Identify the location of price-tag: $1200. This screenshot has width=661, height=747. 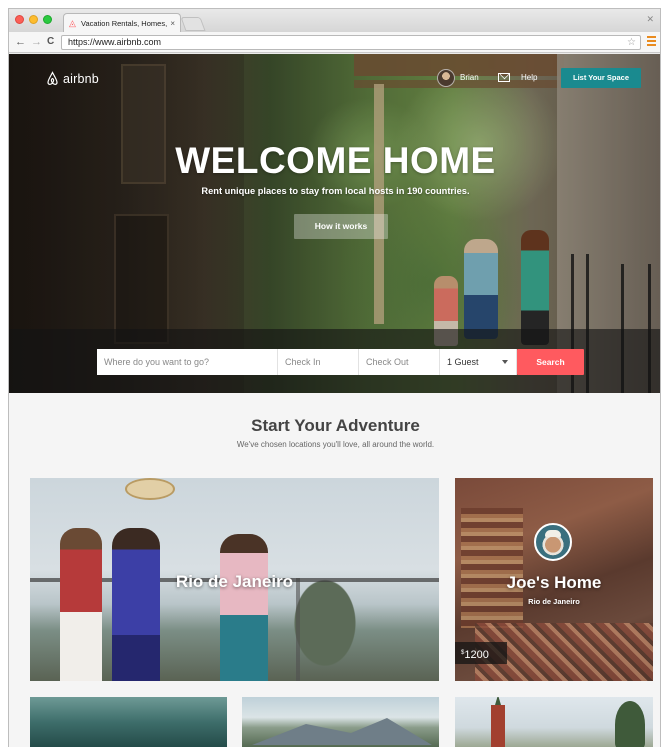
(481, 653).